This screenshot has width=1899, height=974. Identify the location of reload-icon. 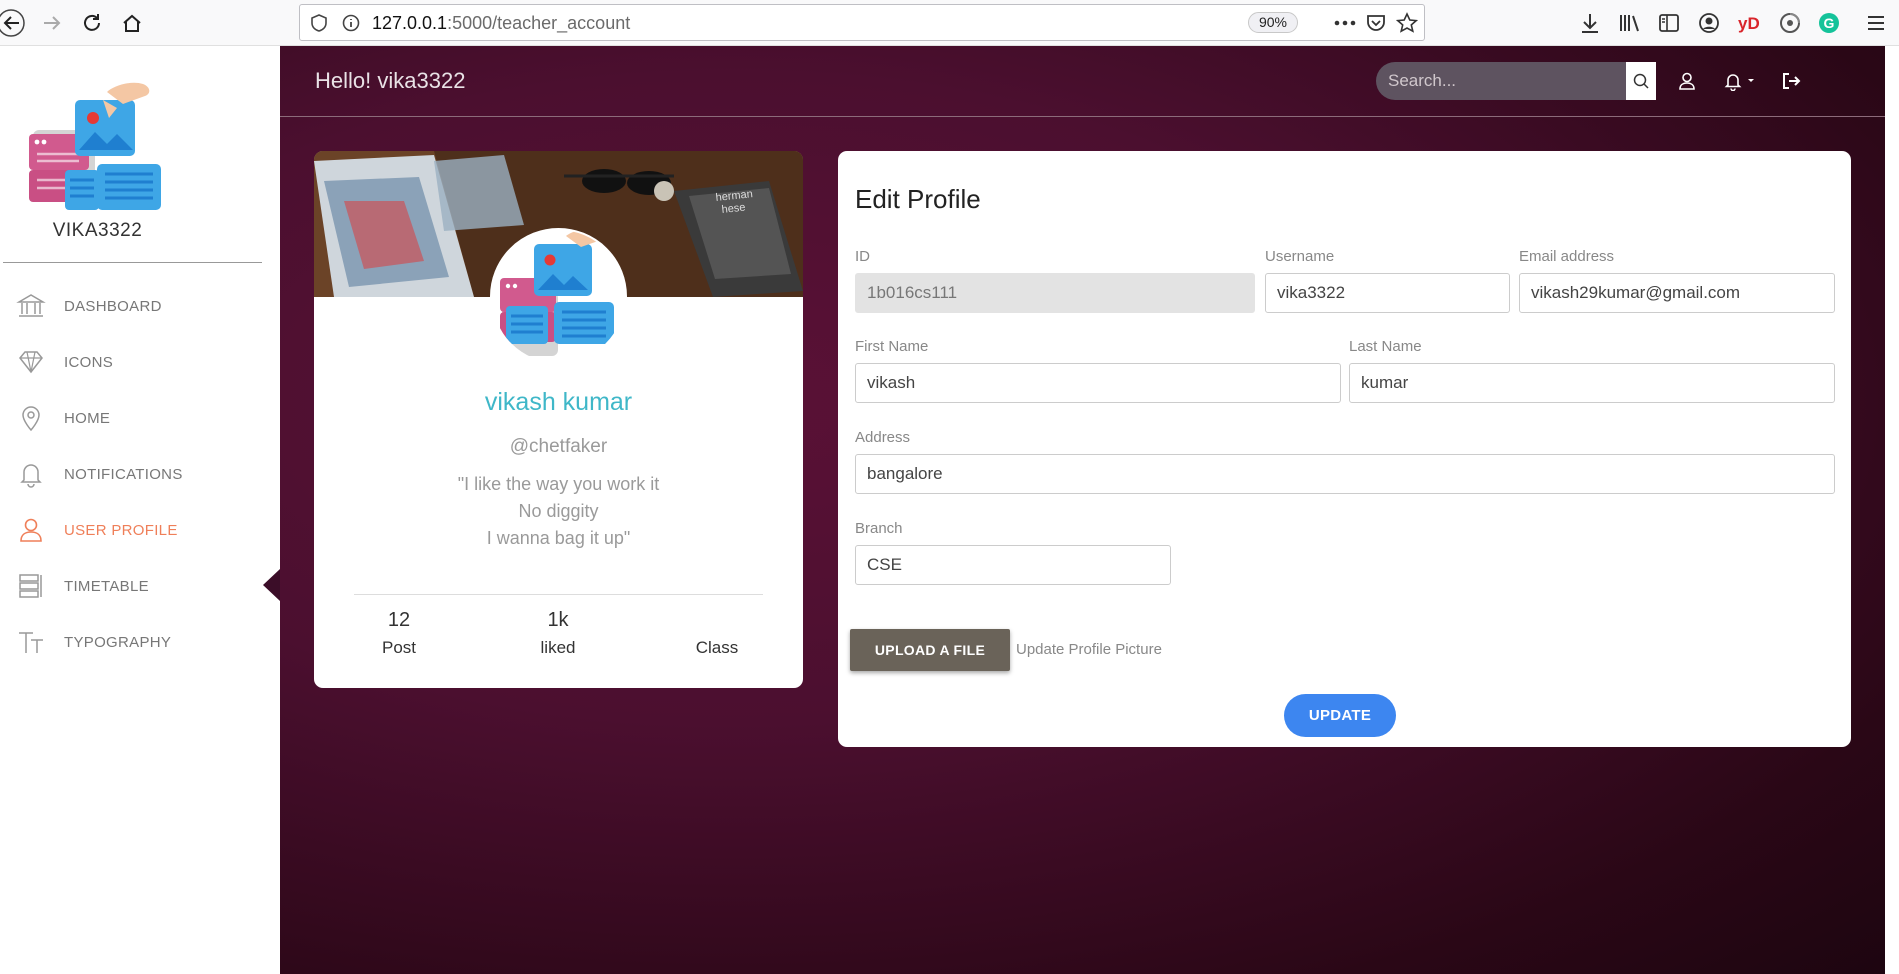
(92, 22).